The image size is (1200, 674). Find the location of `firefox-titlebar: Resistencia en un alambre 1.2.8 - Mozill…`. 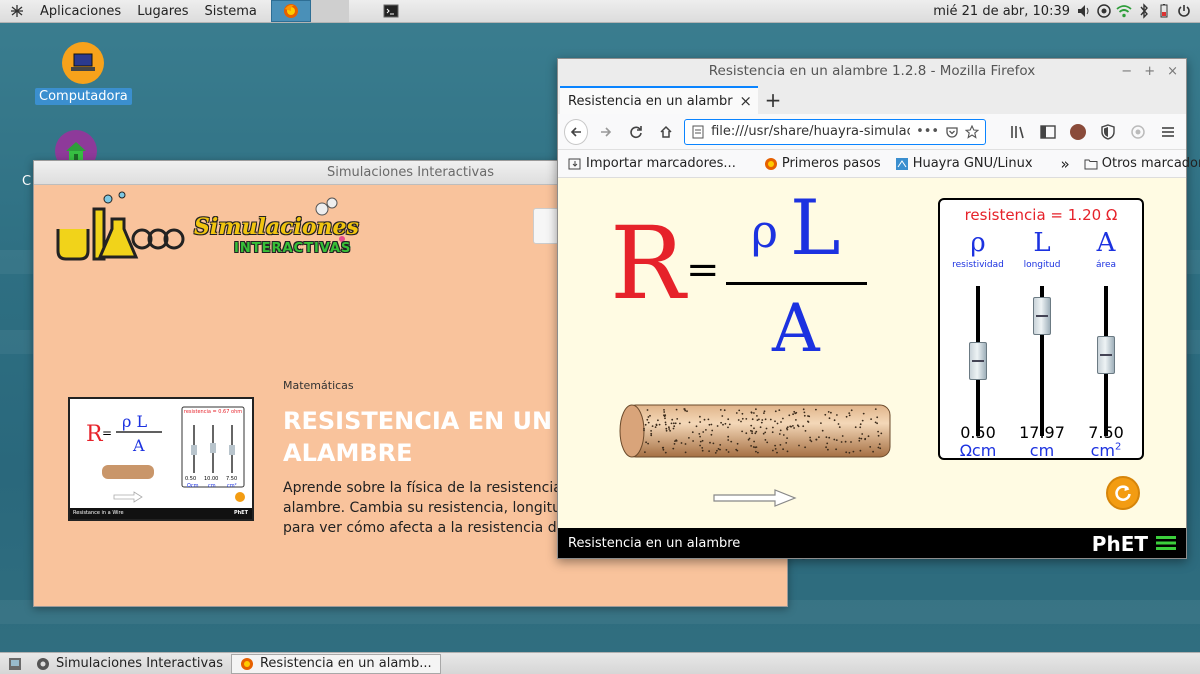

firefox-titlebar: Resistencia en un alambre 1.2.8 - Mozill… is located at coordinates (872, 71).